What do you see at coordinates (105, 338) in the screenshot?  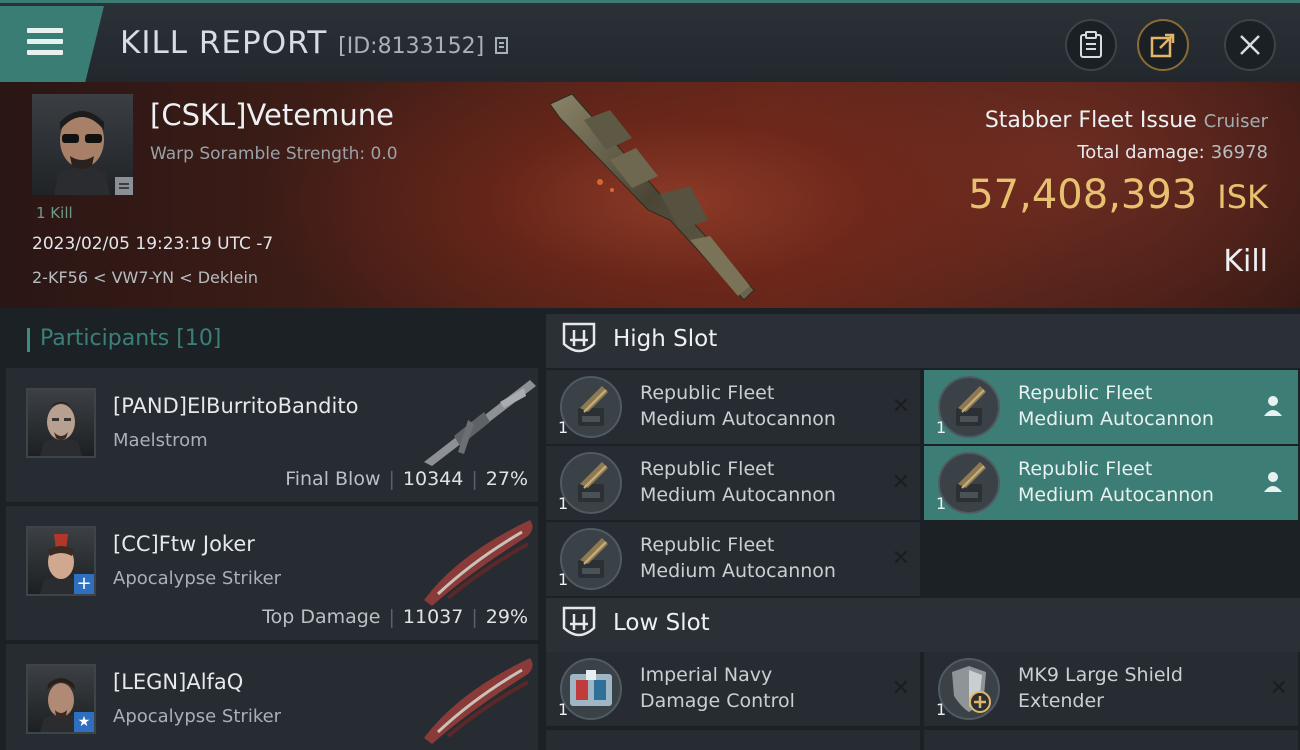 I see `participants-title: Participants` at bounding box center [105, 338].